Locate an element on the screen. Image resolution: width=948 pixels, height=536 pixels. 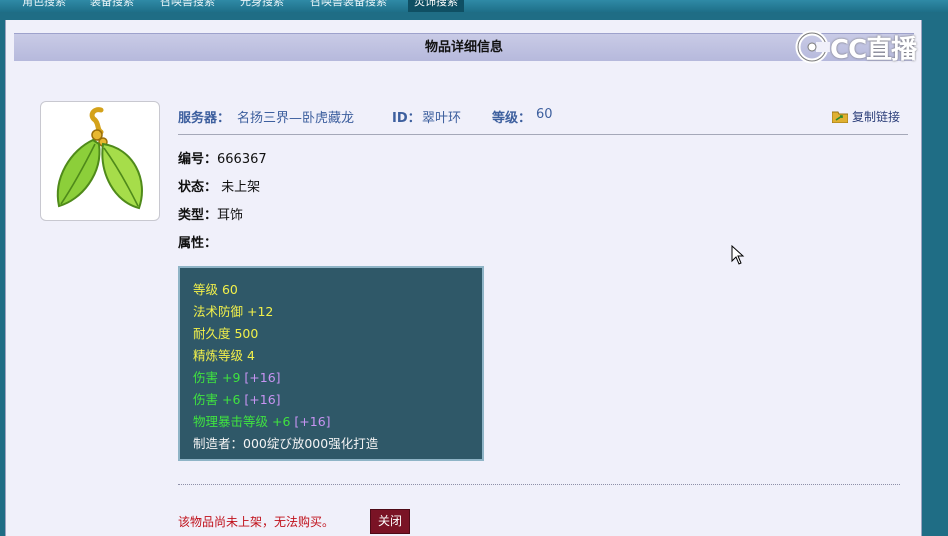
page-title: 物品详细信息 is located at coordinates (464, 47).